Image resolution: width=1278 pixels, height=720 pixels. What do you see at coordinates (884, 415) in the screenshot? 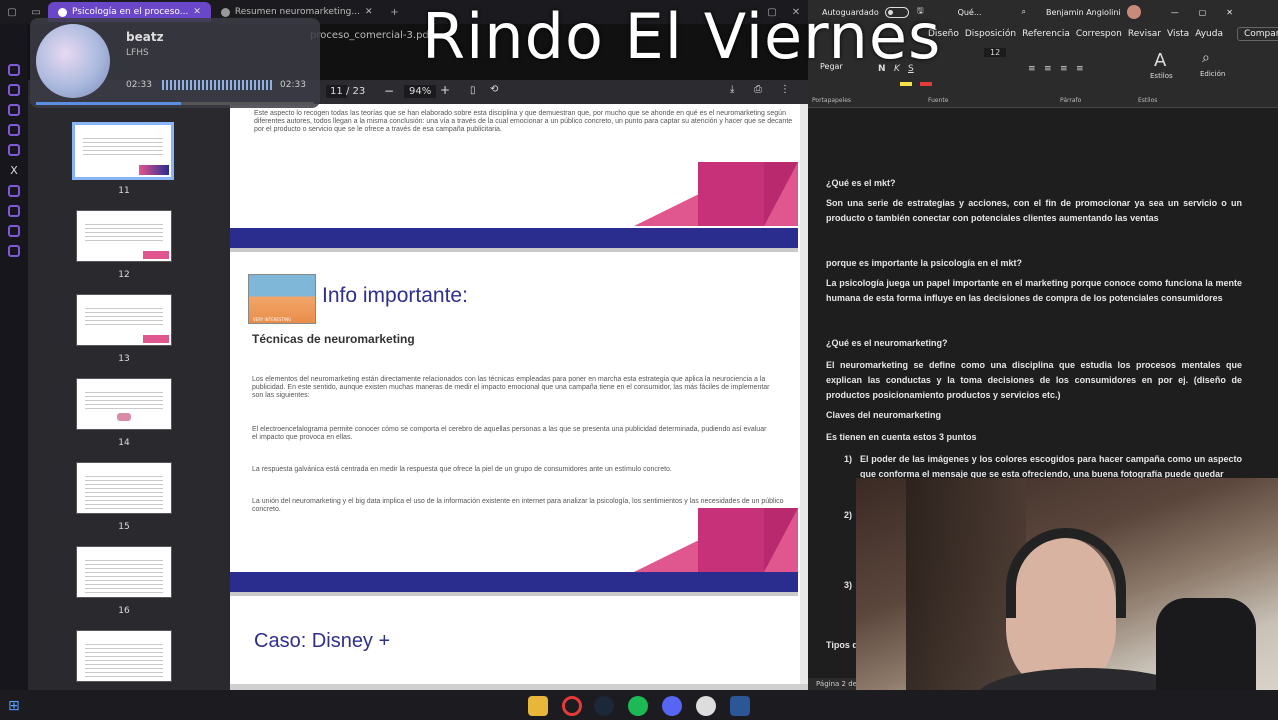
I see `doc-heading-claves: Claves del neuromarketing` at bounding box center [884, 415].